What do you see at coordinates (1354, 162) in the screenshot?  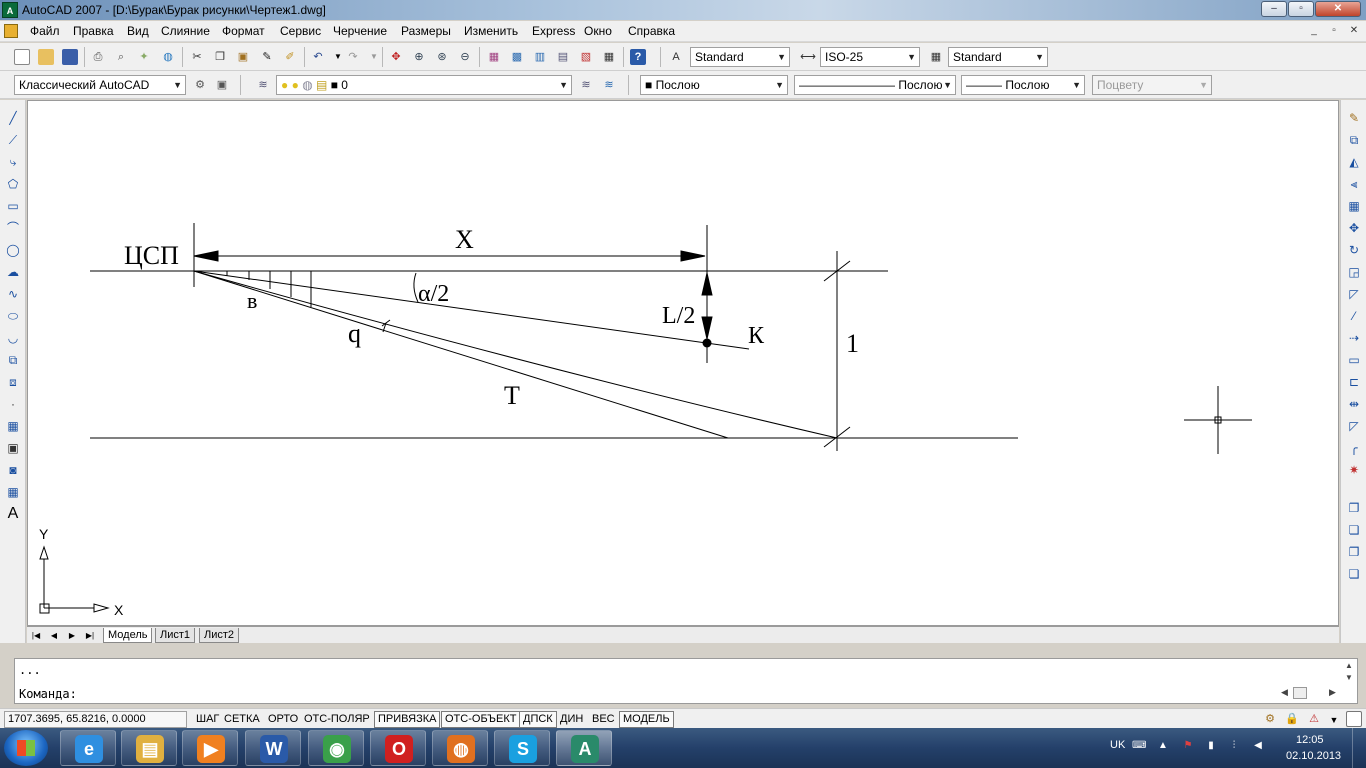 I see `mirror-icon: ◭` at bounding box center [1354, 162].